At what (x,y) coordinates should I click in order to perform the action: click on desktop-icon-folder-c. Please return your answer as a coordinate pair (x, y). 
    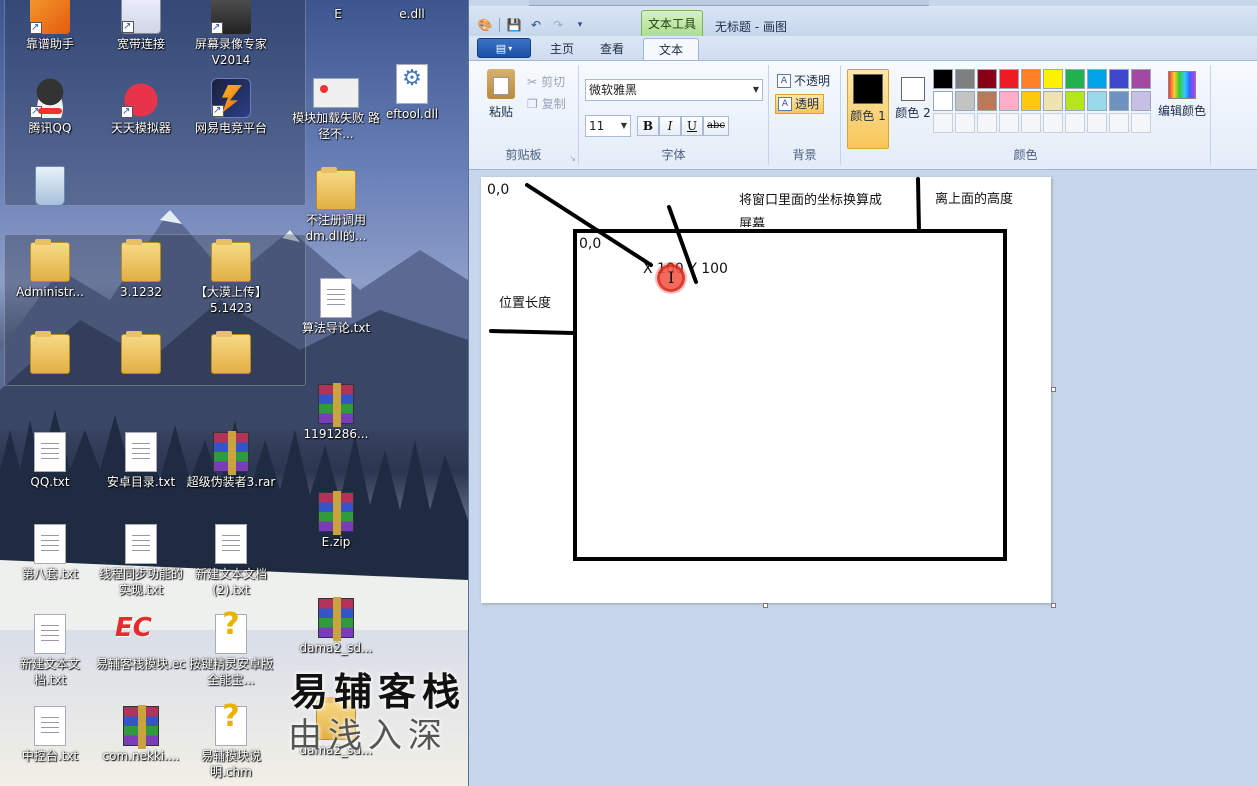
    Looking at the image, I should click on (231, 353).